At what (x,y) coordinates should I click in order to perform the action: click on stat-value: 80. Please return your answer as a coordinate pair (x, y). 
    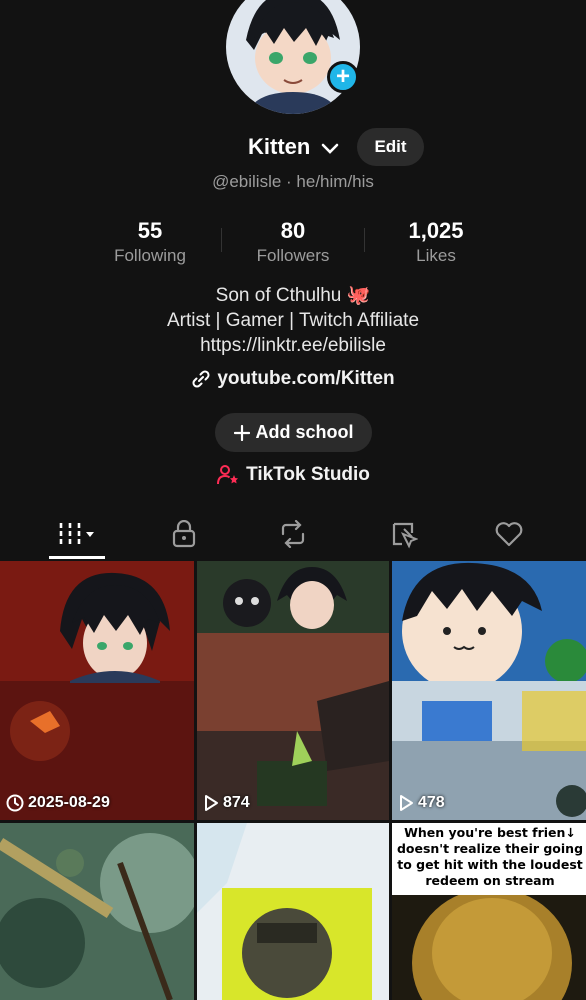
    Looking at the image, I should click on (293, 230).